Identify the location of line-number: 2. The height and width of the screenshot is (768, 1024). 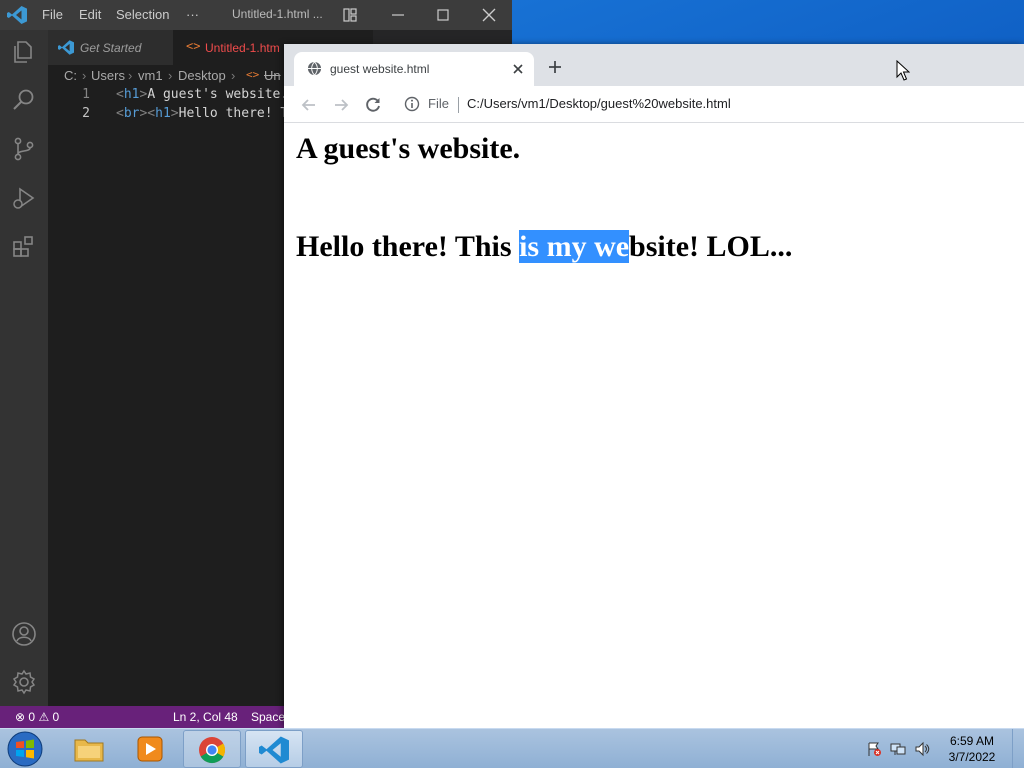
(86, 113).